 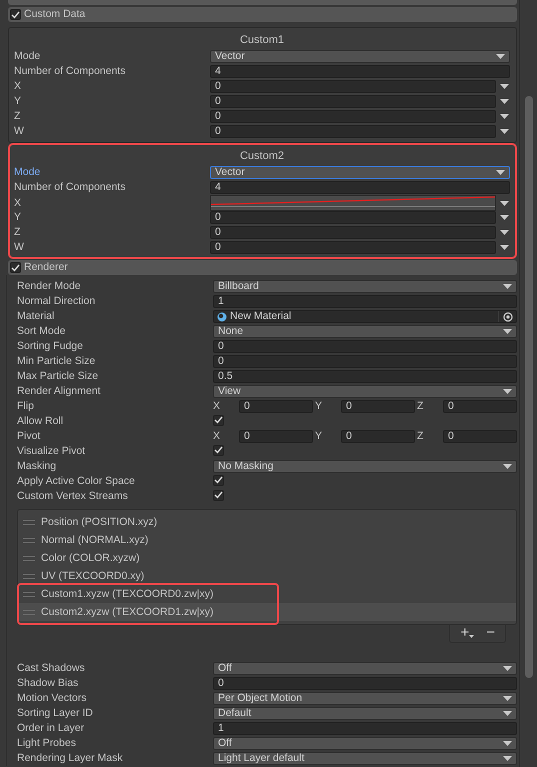 I want to click on field-label: Light Probes, so click(x=47, y=743).